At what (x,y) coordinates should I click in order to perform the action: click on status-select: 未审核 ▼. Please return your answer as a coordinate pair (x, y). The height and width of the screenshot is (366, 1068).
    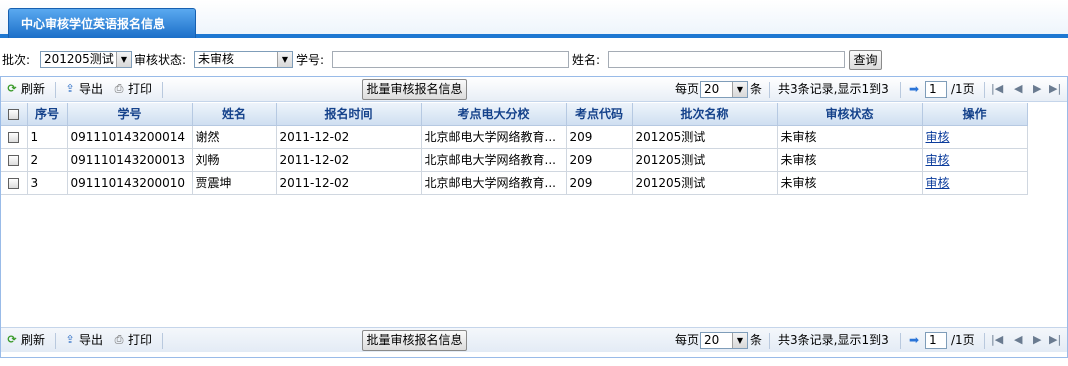
    Looking at the image, I should click on (243, 59).